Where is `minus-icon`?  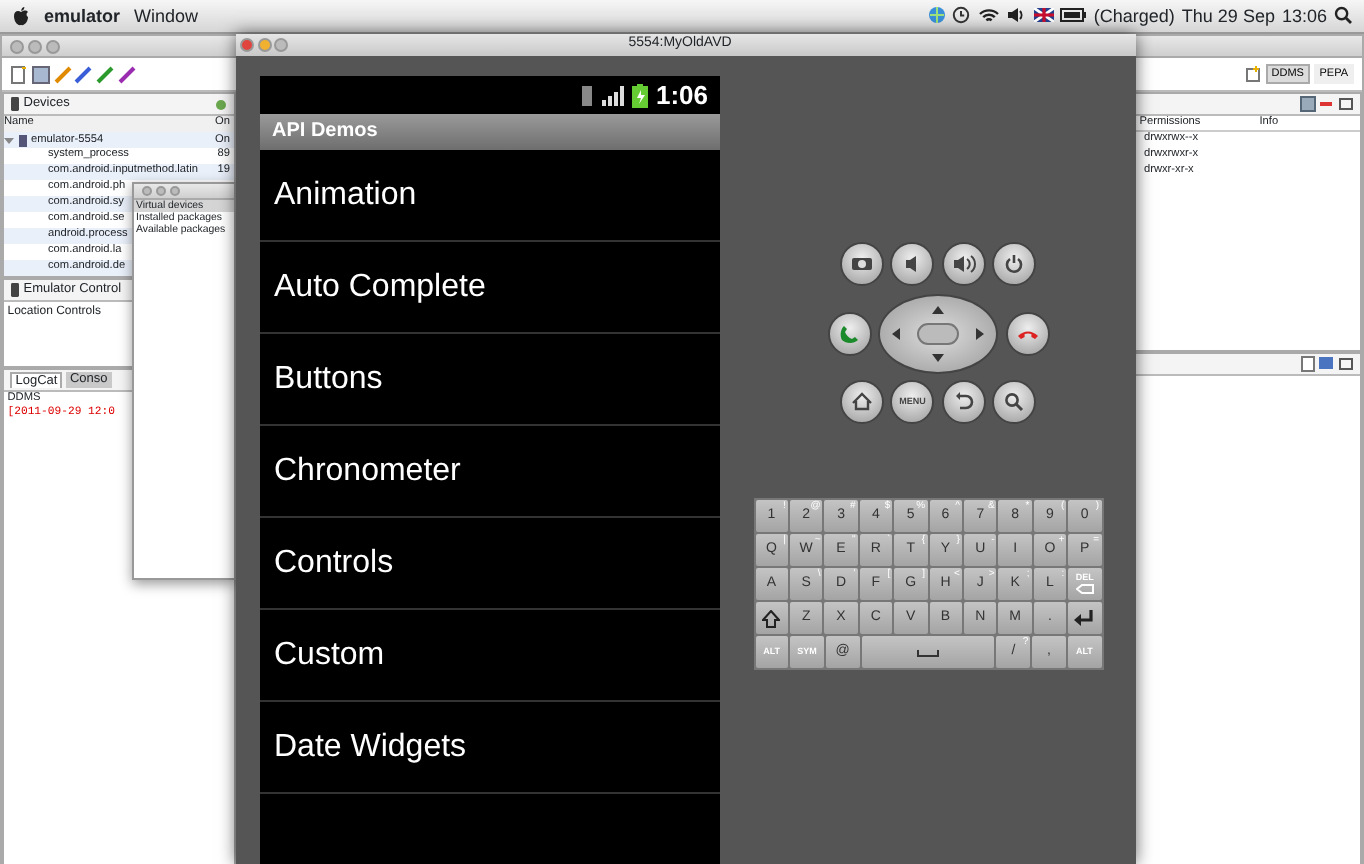 minus-icon is located at coordinates (1326, 104).